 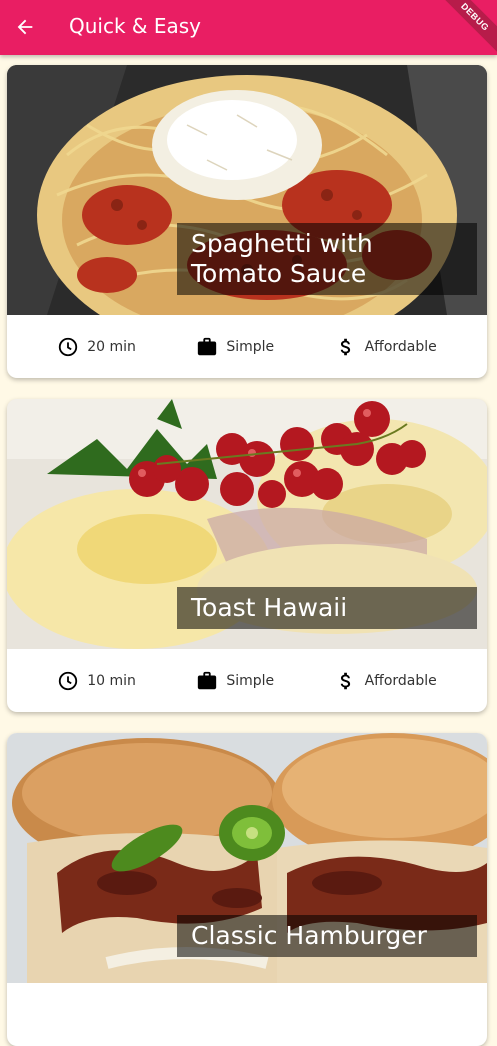 What do you see at coordinates (327, 259) in the screenshot?
I see `meal-title: Spaghetti with Tomato Sauce` at bounding box center [327, 259].